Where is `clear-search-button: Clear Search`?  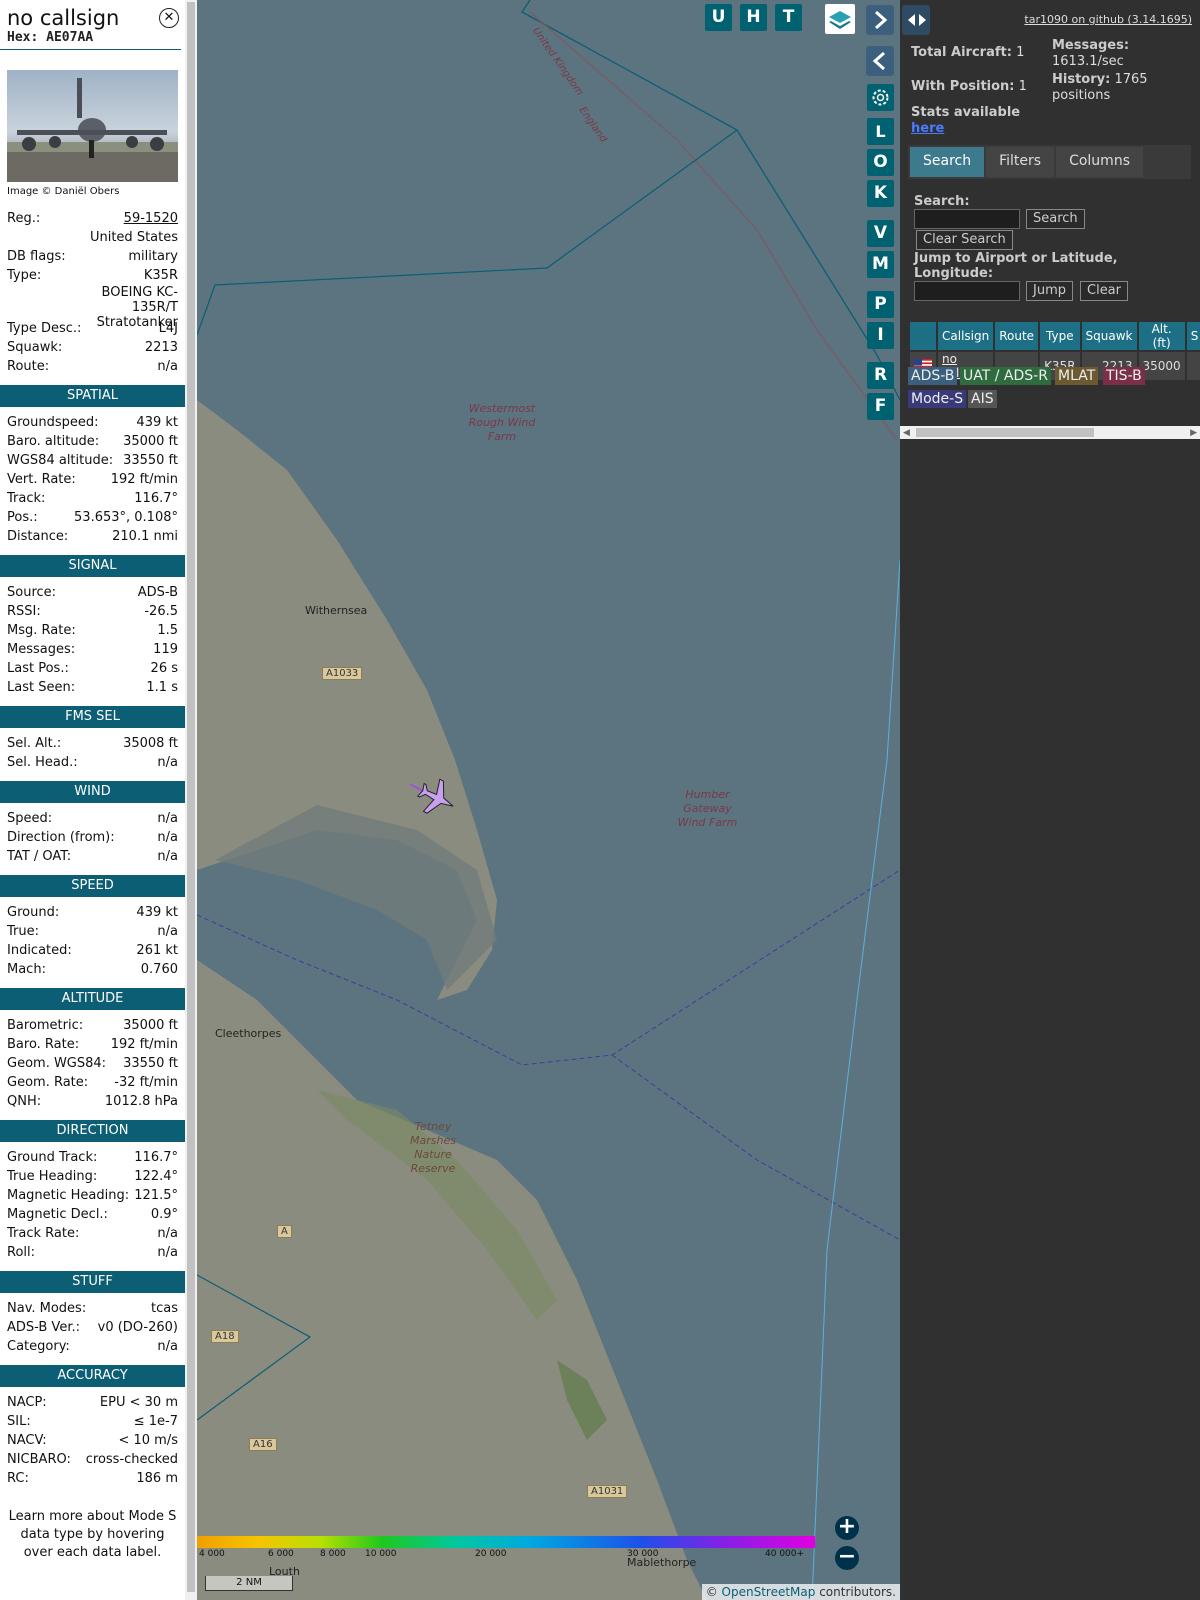 clear-search-button: Clear Search is located at coordinates (964, 240).